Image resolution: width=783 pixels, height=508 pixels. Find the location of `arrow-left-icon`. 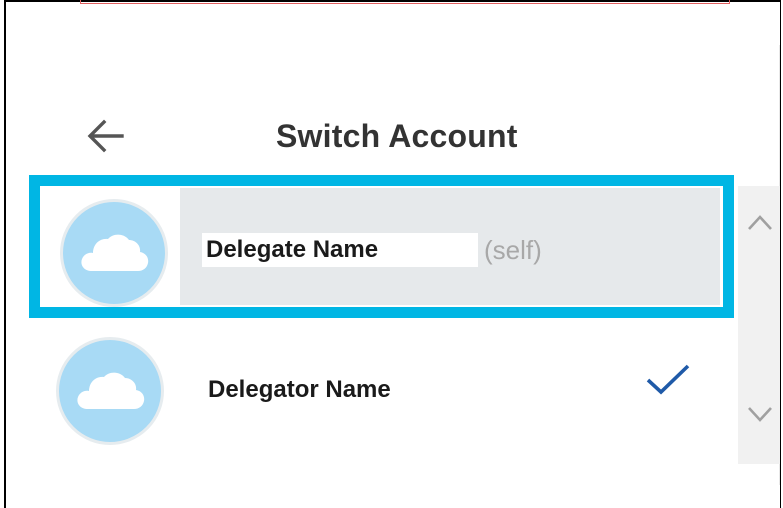

arrow-left-icon is located at coordinates (105, 136).